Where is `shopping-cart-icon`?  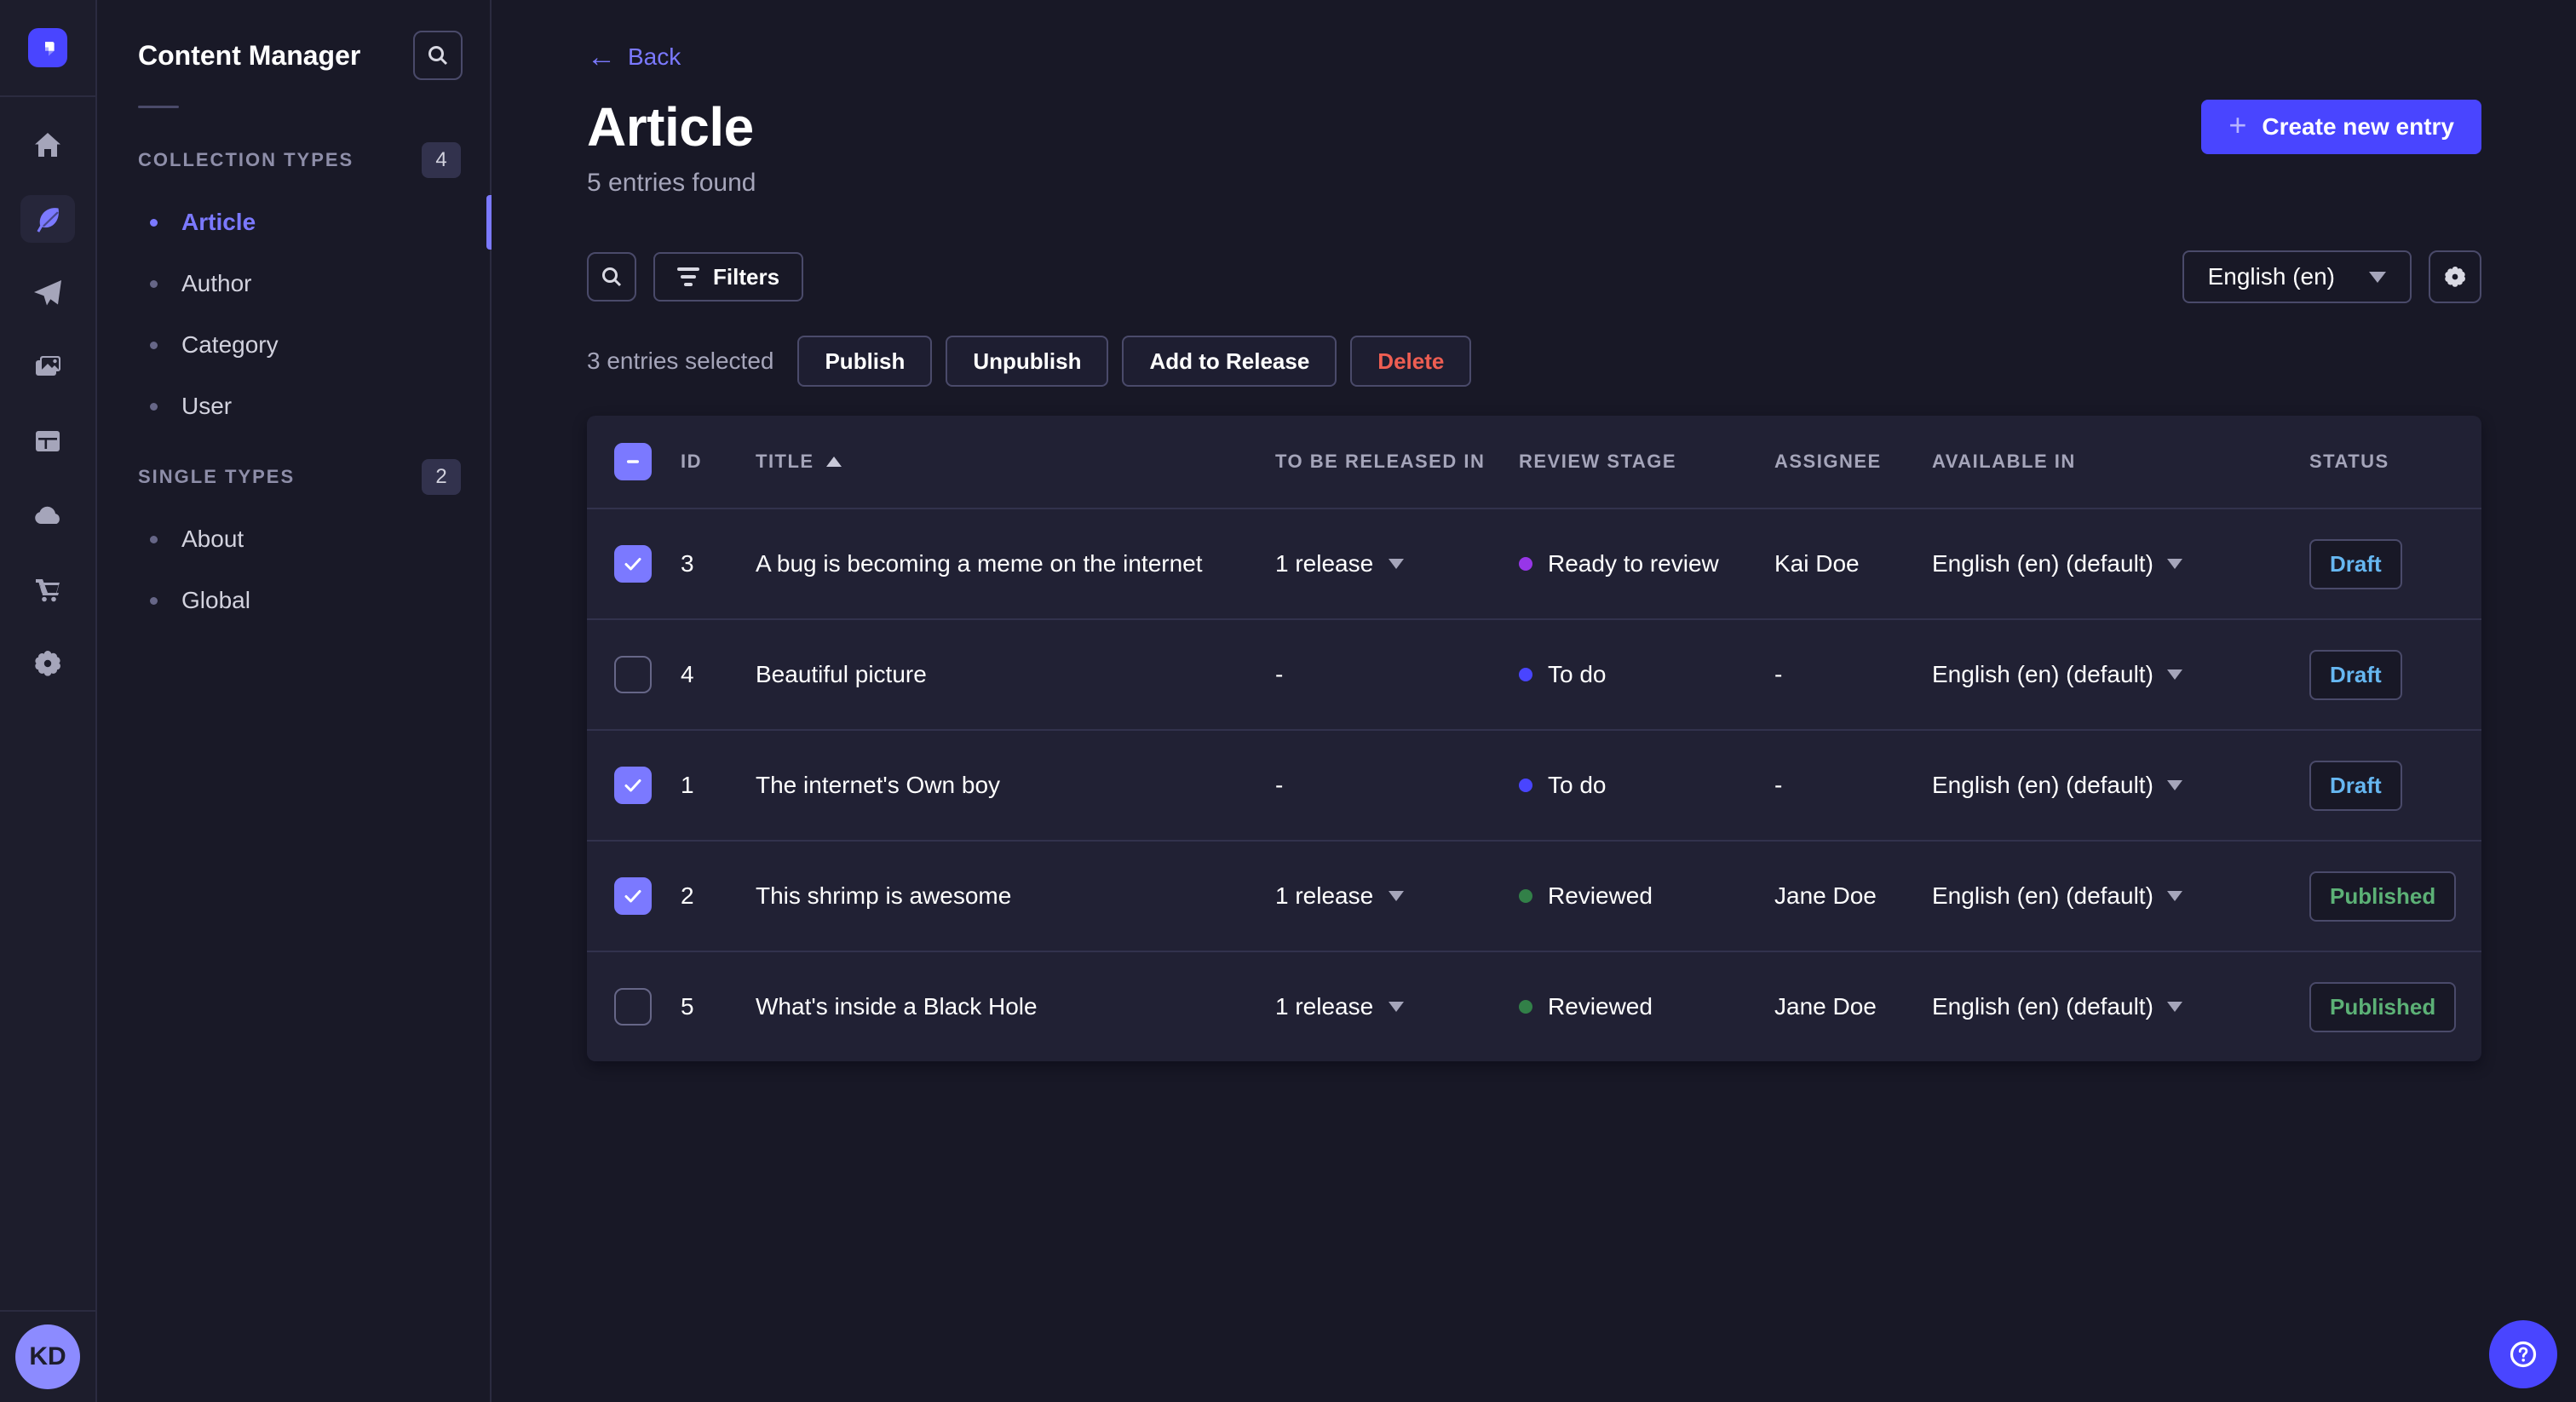 shopping-cart-icon is located at coordinates (48, 590).